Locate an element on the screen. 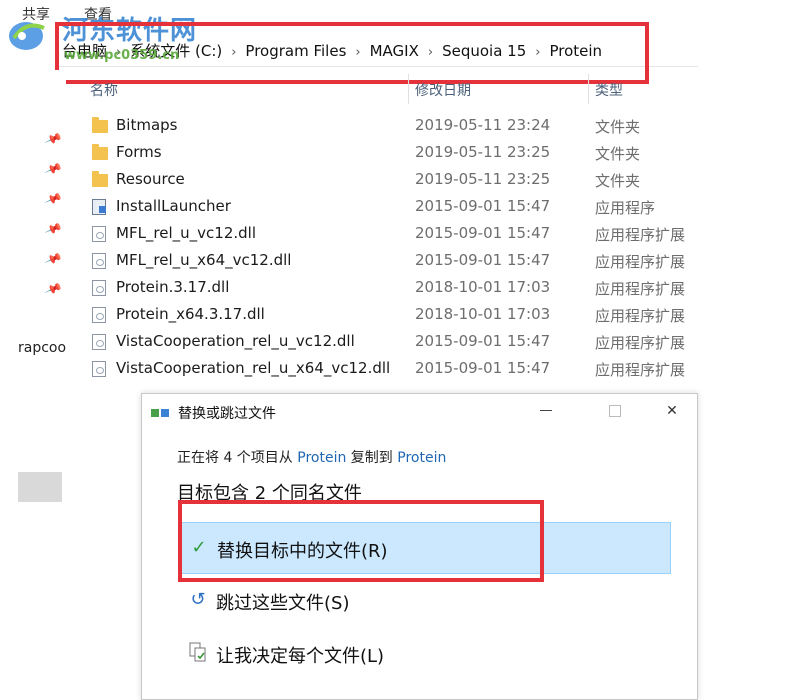 The image size is (793, 700). file-name: MFL_rel_u_vc12.dll is located at coordinates (186, 233).